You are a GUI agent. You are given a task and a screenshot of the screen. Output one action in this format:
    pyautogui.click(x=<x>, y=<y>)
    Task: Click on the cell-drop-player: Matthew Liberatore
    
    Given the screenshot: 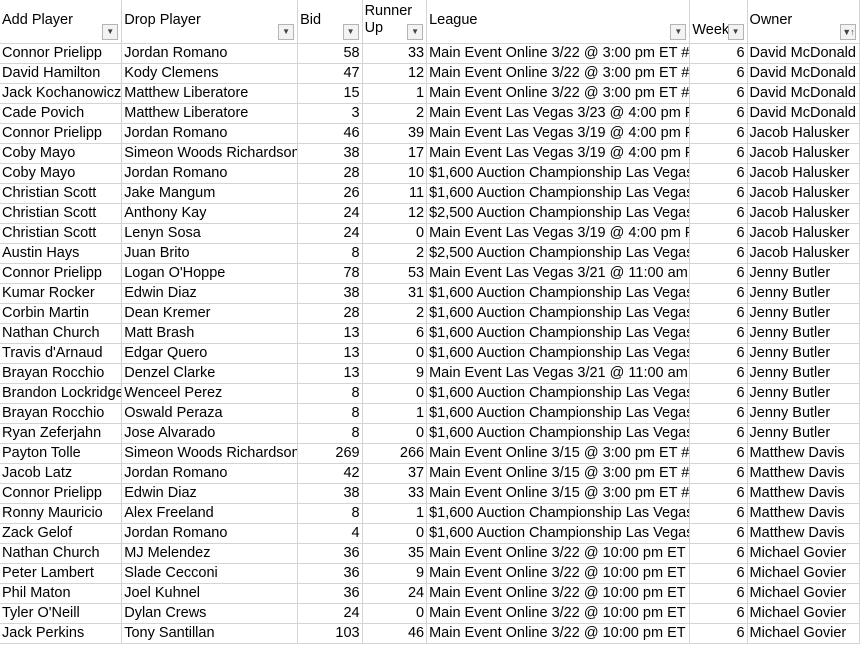 What is the action you would take?
    pyautogui.click(x=210, y=113)
    